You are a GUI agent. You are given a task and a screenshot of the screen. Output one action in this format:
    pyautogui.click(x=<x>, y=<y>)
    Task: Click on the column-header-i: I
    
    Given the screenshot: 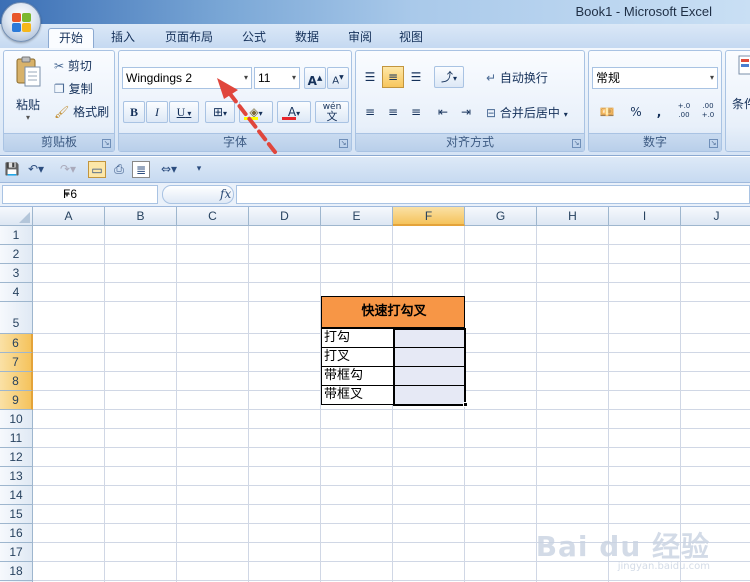 What is the action you would take?
    pyautogui.click(x=645, y=216)
    